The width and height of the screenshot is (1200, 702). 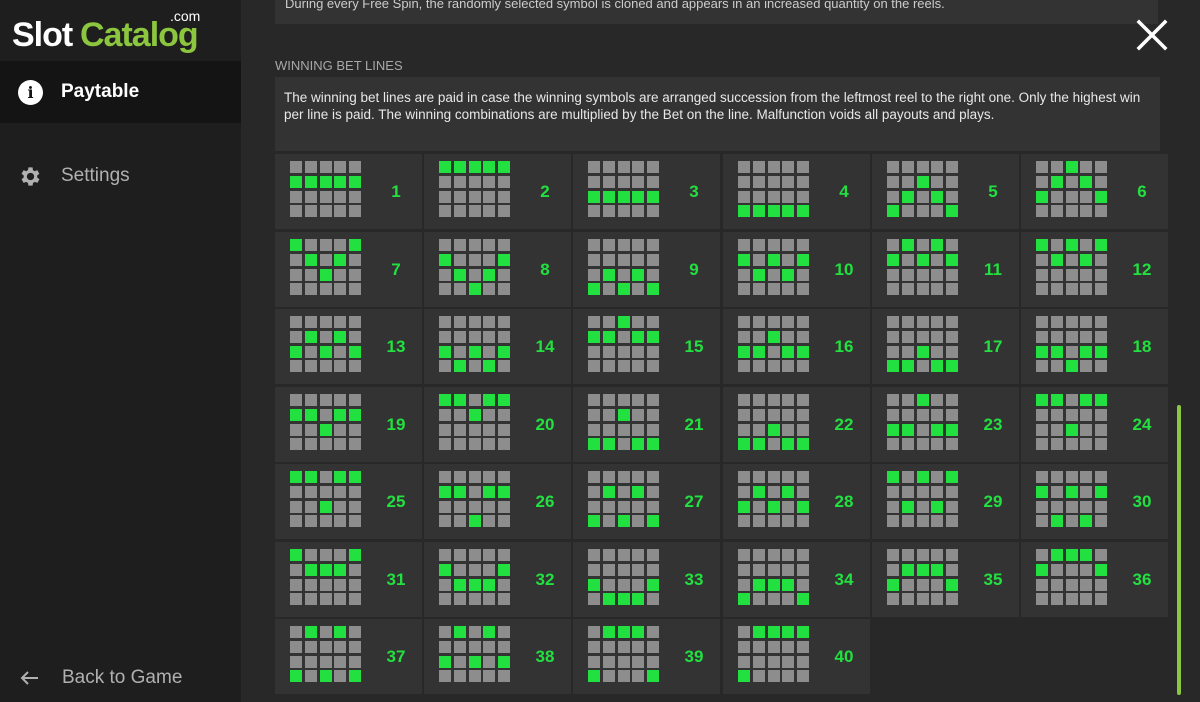 I want to click on bet-line-number: 6, so click(x=1142, y=191).